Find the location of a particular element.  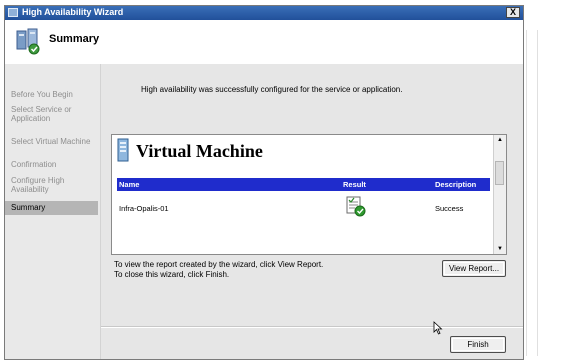

report-table-header: Name Result Description is located at coordinates (303, 184).